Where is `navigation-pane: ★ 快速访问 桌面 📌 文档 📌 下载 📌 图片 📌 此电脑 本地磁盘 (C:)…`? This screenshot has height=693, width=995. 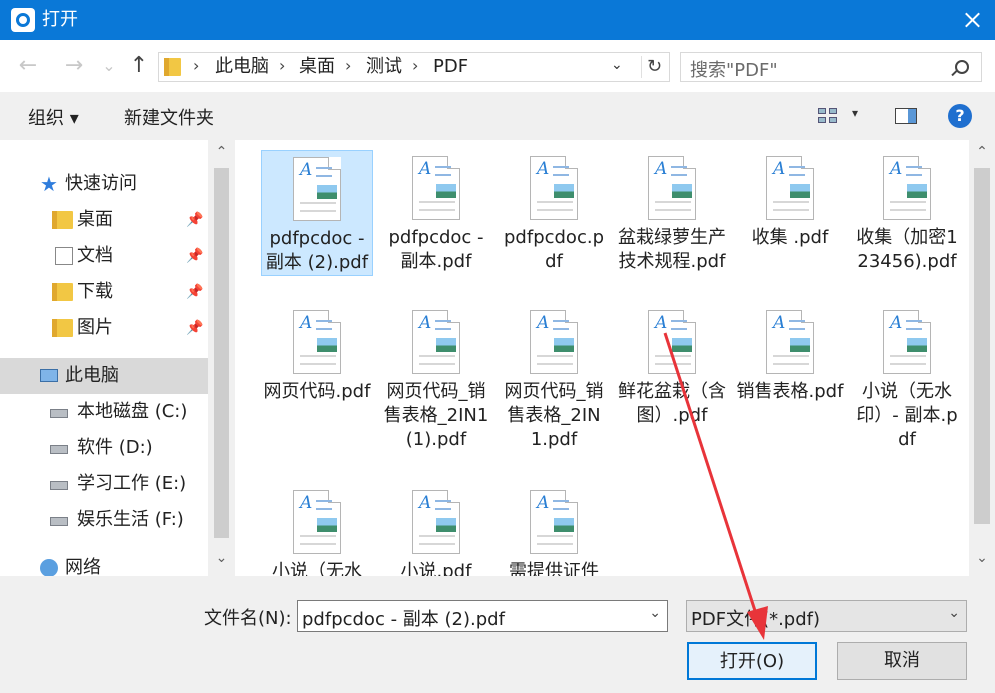 navigation-pane: ★ 快速访问 桌面 📌 文档 📌 下载 📌 图片 📌 此电脑 本地磁盘 (C:)… is located at coordinates (117, 358).